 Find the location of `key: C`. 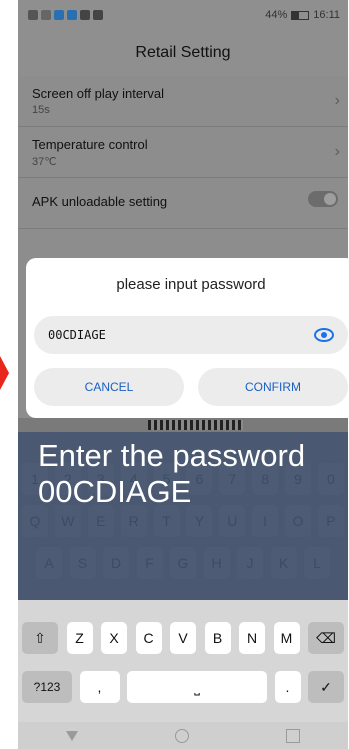

key: C is located at coordinates (148, 638).